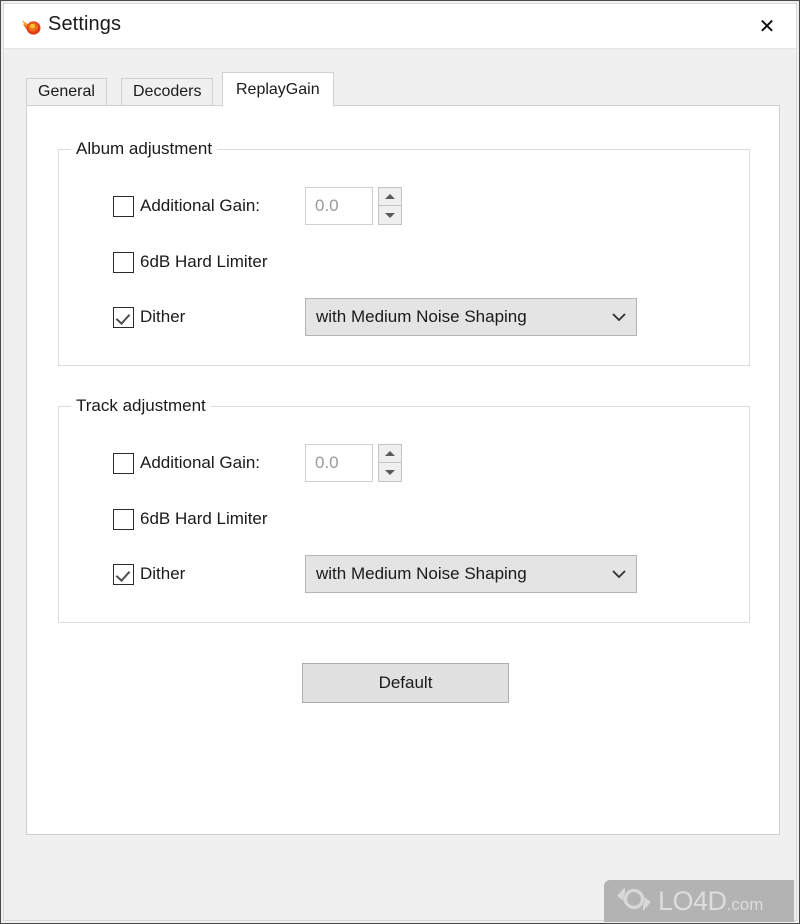 The width and height of the screenshot is (800, 924). I want to click on track-additional-gain-checkbox, so click(123, 463).